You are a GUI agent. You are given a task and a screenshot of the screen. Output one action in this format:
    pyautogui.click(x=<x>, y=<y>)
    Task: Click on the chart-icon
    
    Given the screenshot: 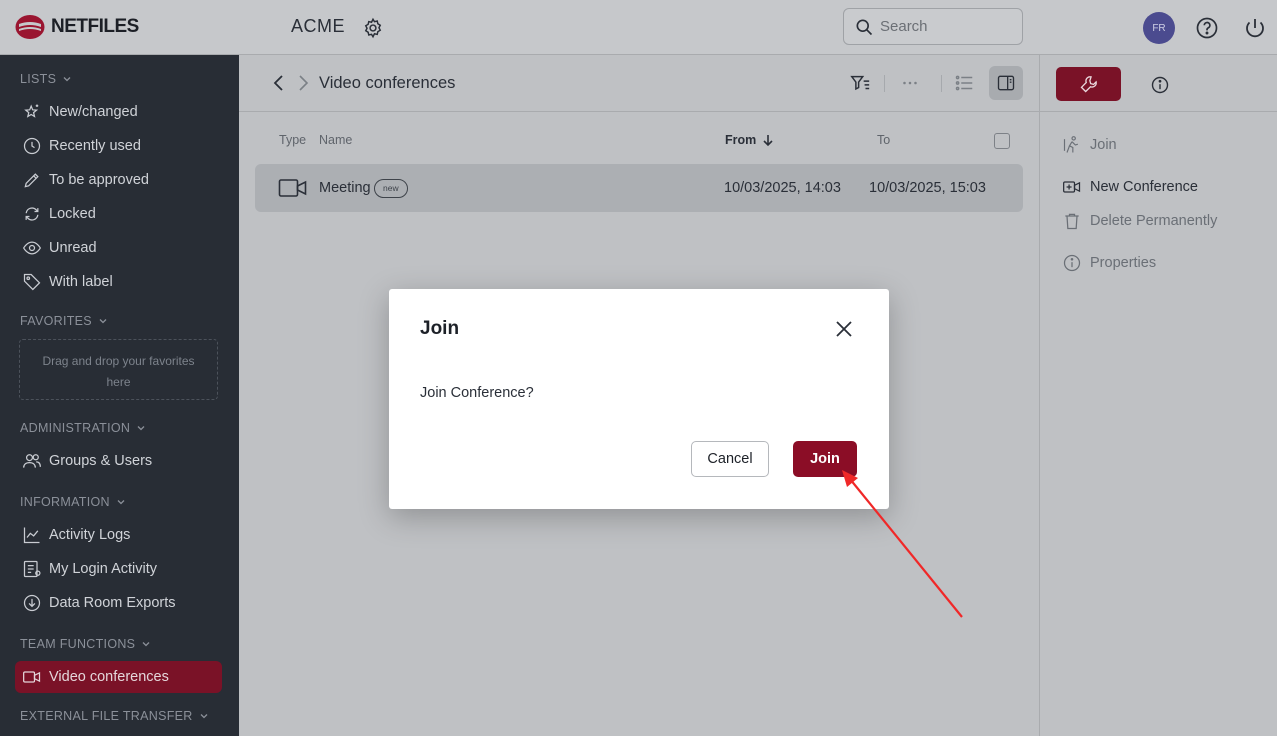 What is the action you would take?
    pyautogui.click(x=31, y=535)
    